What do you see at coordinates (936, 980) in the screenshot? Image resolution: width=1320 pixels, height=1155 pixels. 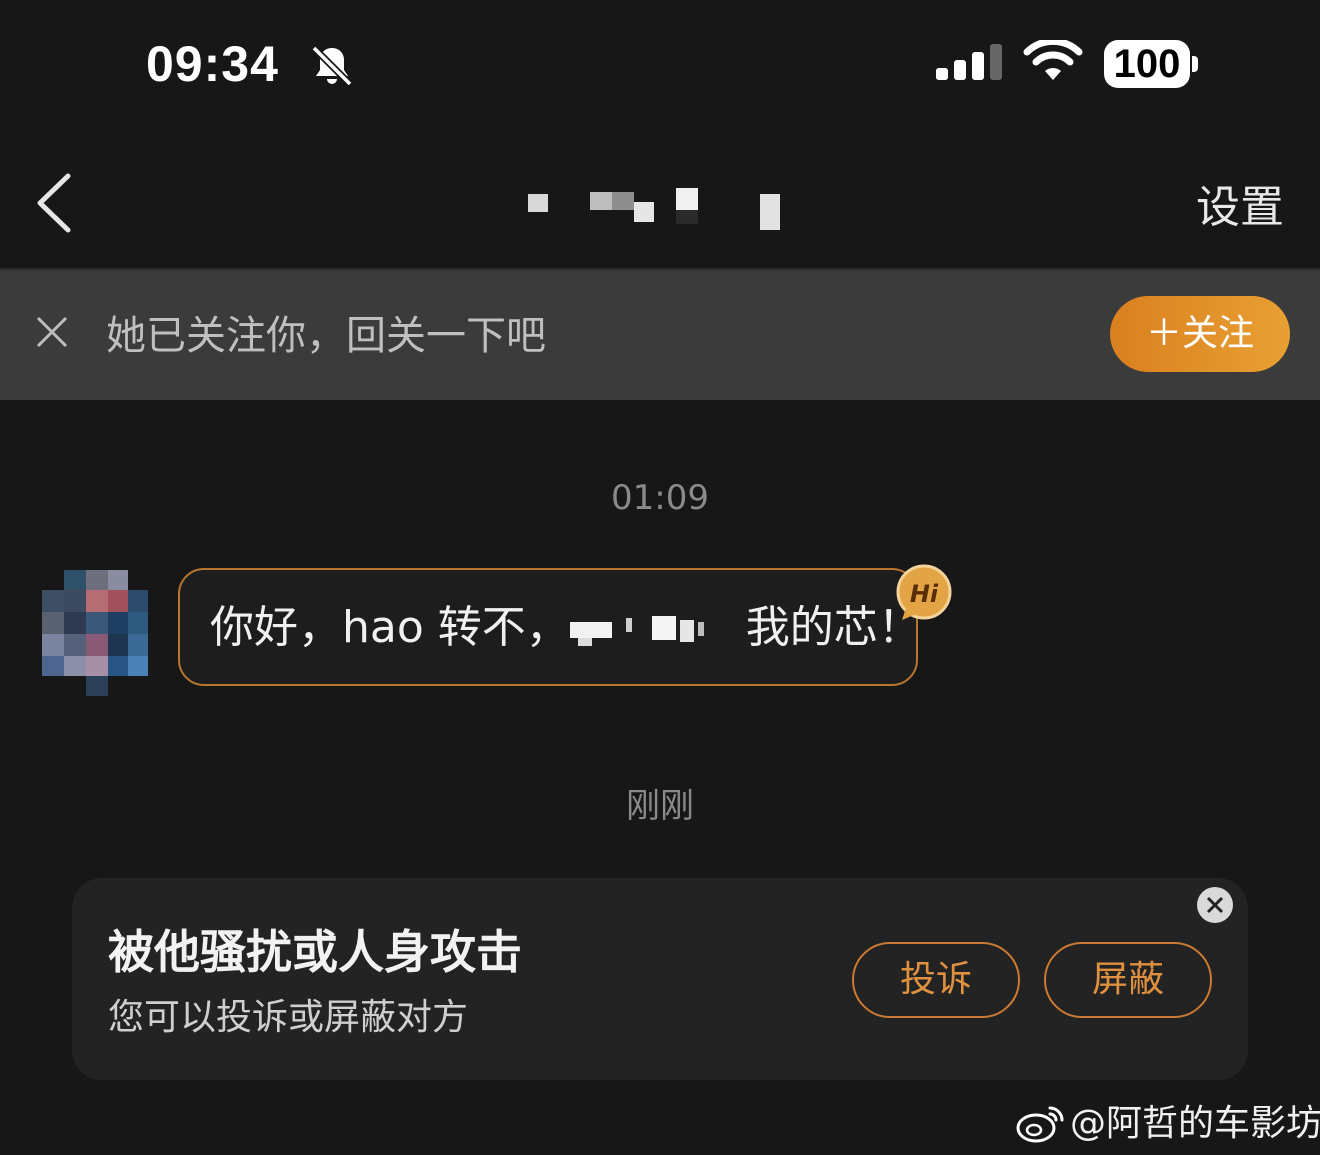 I see `report-button: 投诉` at bounding box center [936, 980].